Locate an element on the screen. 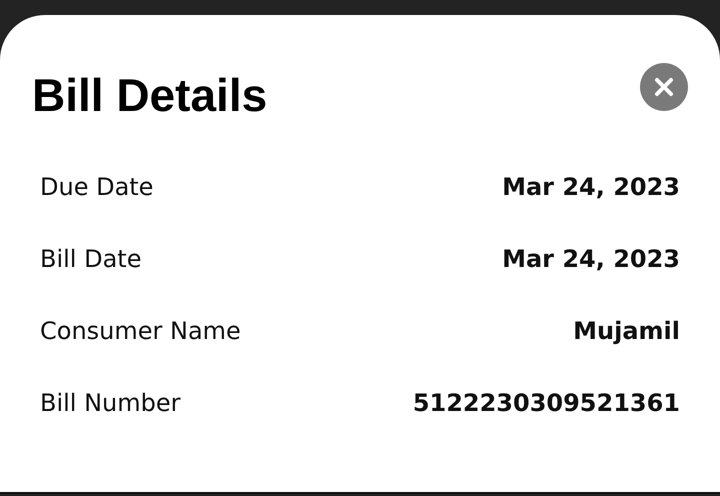 Image resolution: width=720 pixels, height=496 pixels. detail-value: 5122230309521361 is located at coordinates (546, 403).